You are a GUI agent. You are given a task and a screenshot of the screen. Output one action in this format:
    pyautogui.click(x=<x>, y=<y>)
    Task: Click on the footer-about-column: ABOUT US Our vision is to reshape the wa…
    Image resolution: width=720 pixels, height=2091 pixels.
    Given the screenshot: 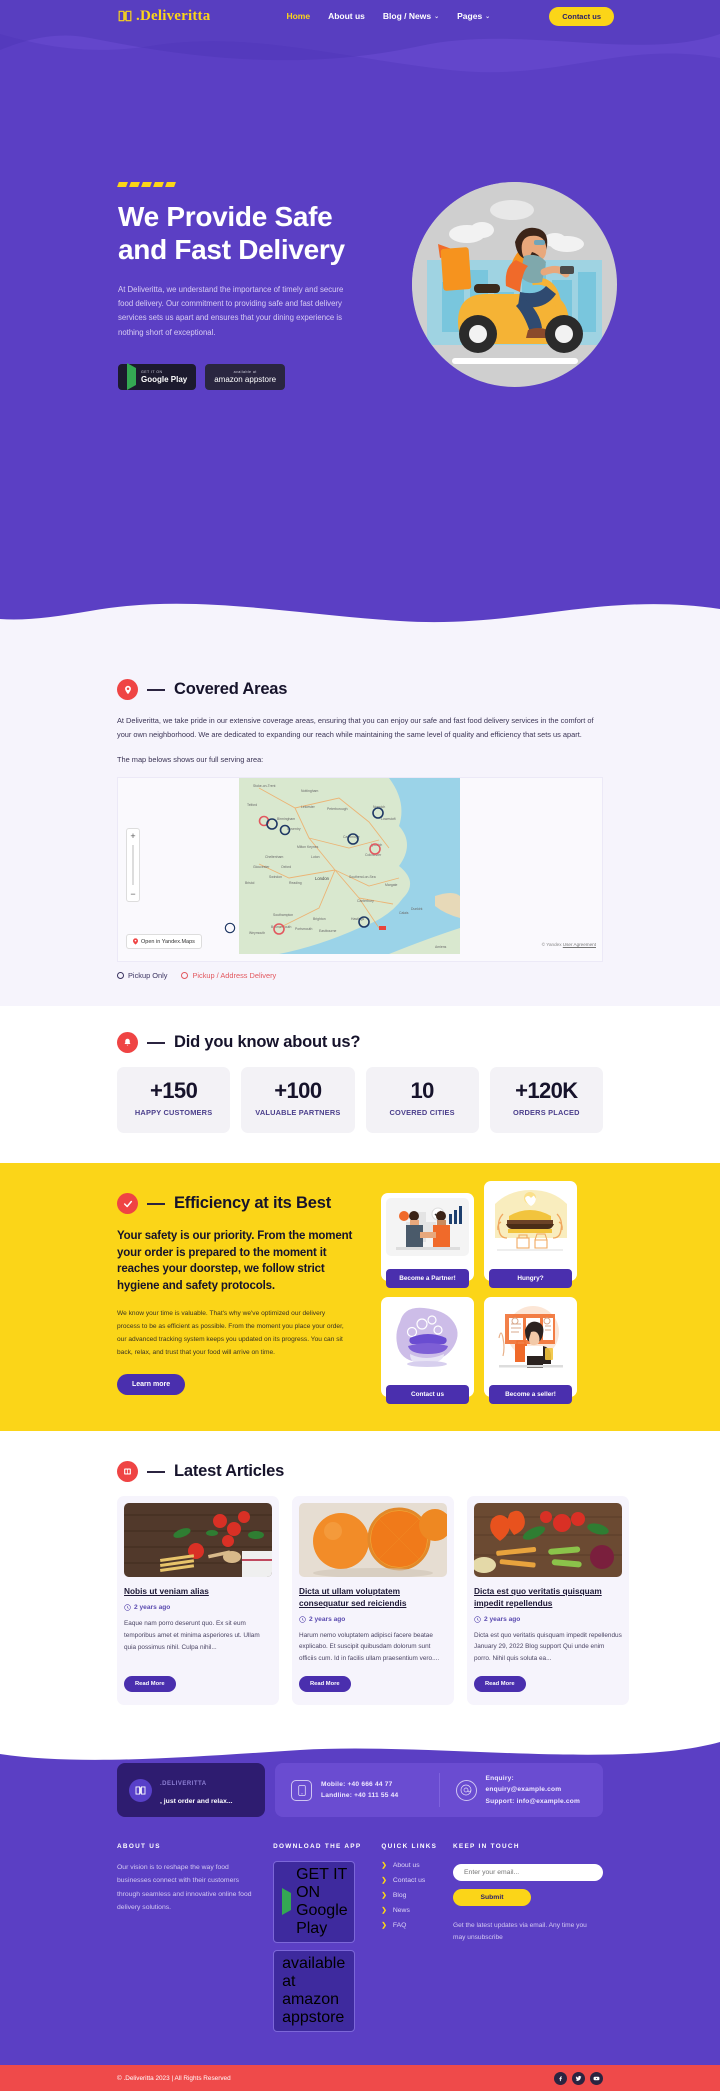 What is the action you would take?
    pyautogui.click(x=195, y=1941)
    